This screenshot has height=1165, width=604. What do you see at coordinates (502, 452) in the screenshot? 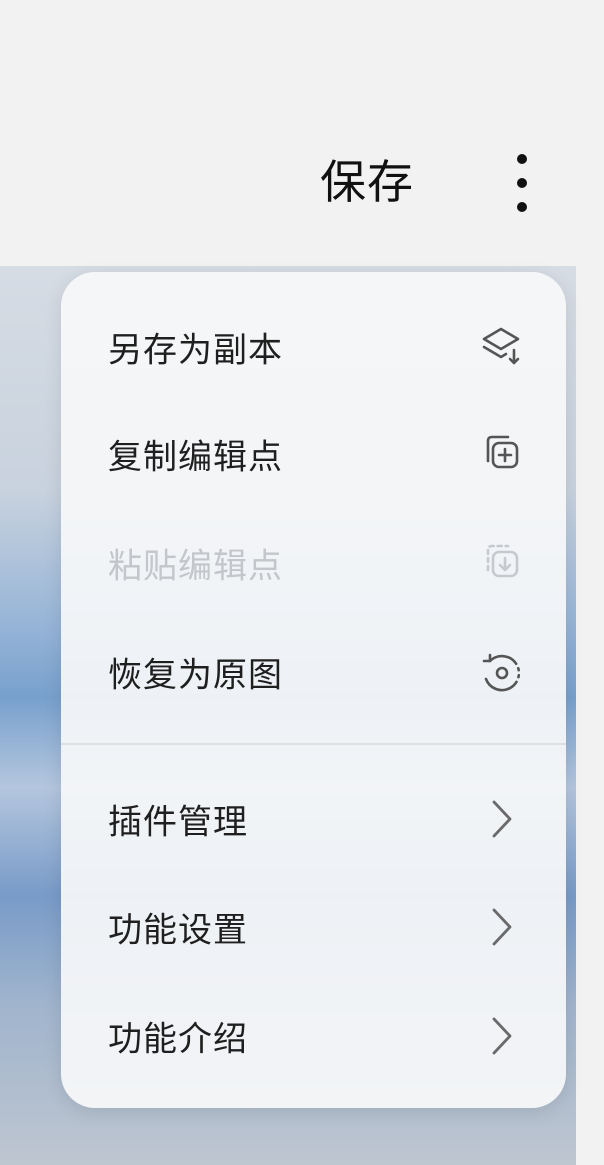
I see `copy-edits-icon` at bounding box center [502, 452].